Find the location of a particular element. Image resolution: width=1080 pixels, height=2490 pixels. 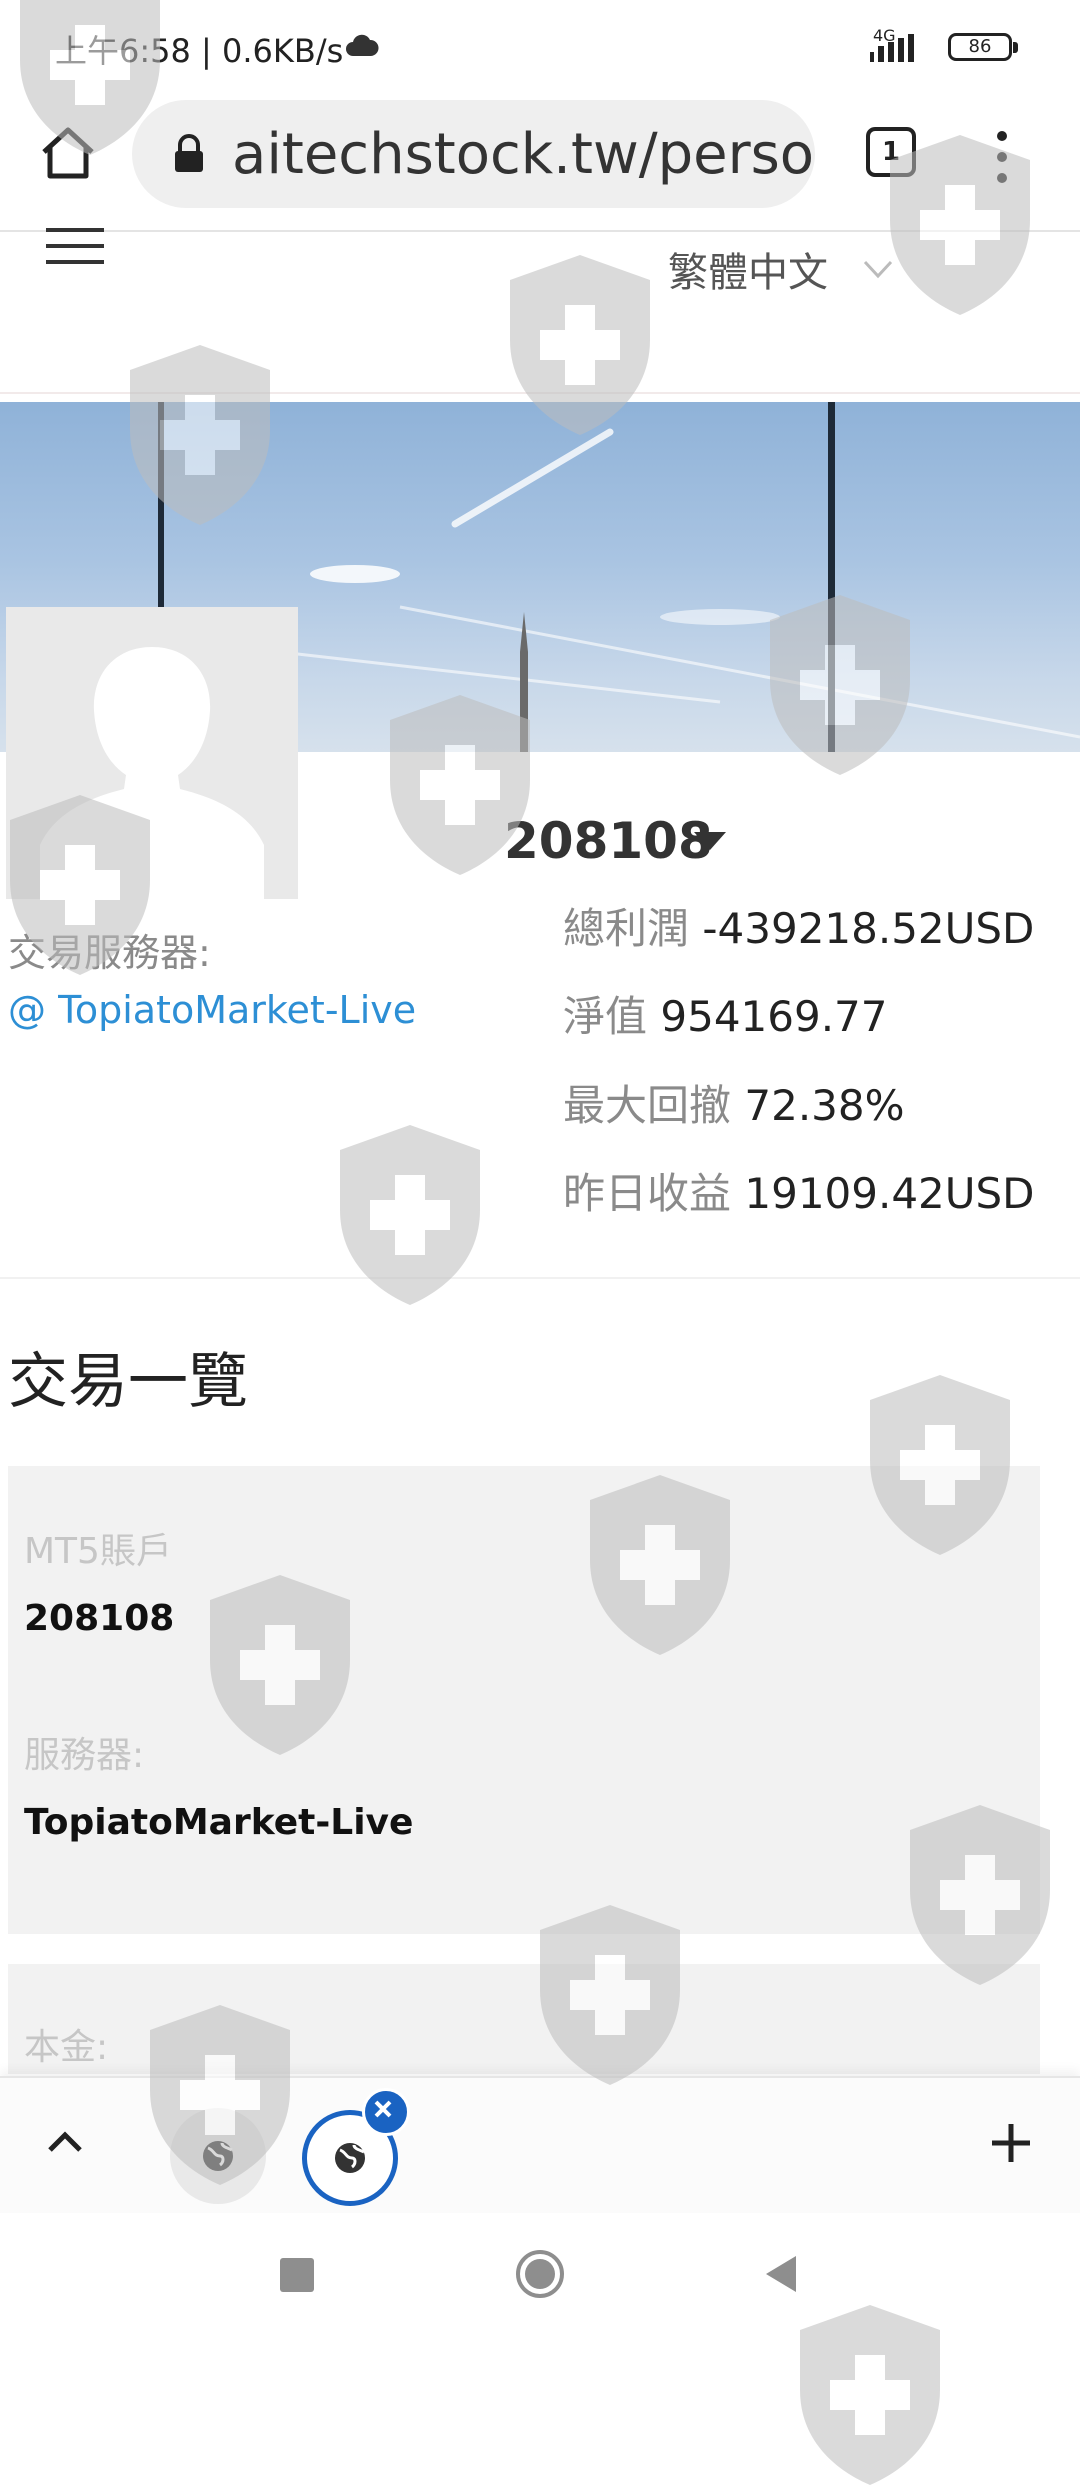

address-bar: aitechstock.tw/personal is located at coordinates (473, 154).